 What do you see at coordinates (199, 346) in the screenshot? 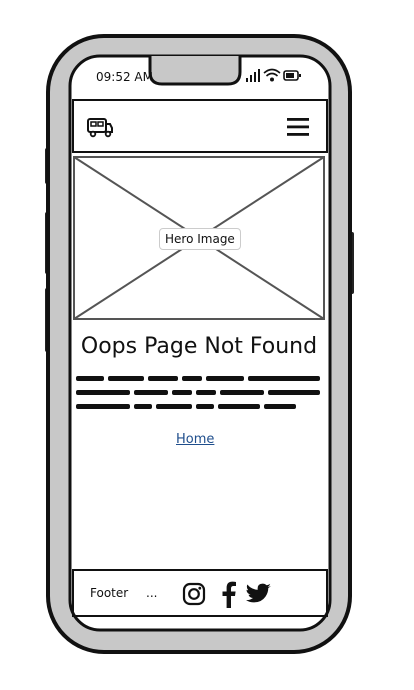
I see `page-title: Oops Page Not Found` at bounding box center [199, 346].